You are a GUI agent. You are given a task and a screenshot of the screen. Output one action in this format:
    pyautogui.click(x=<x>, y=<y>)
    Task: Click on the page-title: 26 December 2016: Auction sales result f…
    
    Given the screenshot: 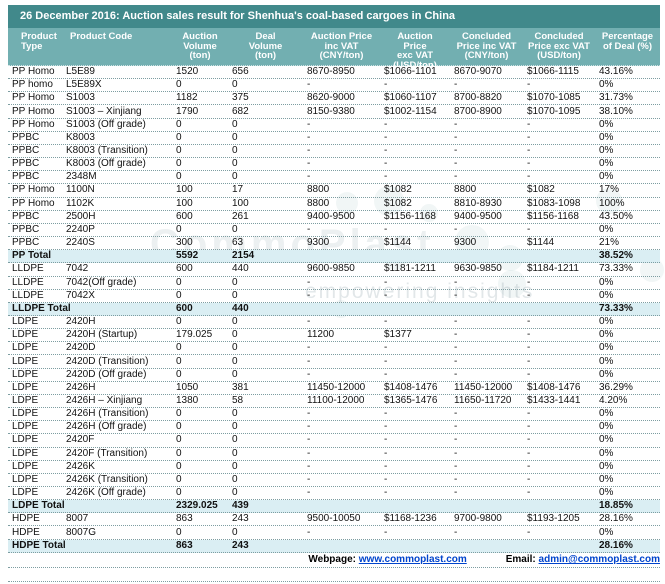 What is the action you would take?
    pyautogui.click(x=334, y=16)
    